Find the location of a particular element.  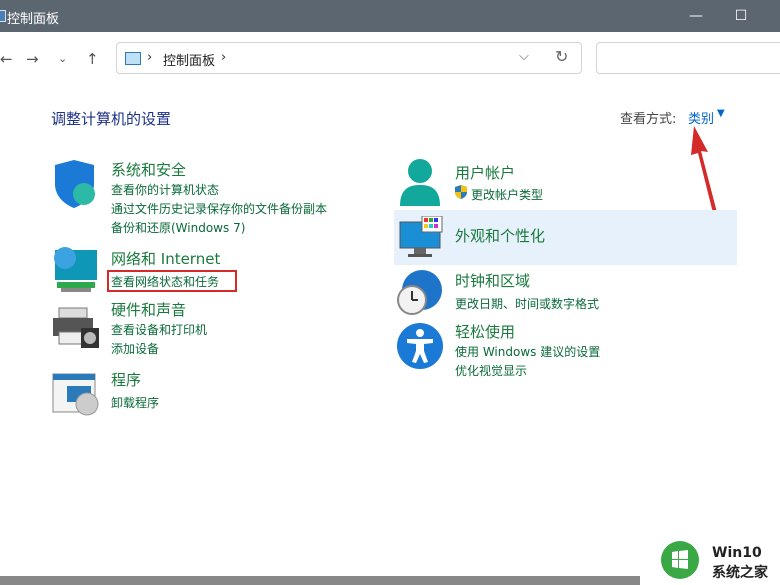

forward-arrow-icon: → is located at coordinates (32, 59).